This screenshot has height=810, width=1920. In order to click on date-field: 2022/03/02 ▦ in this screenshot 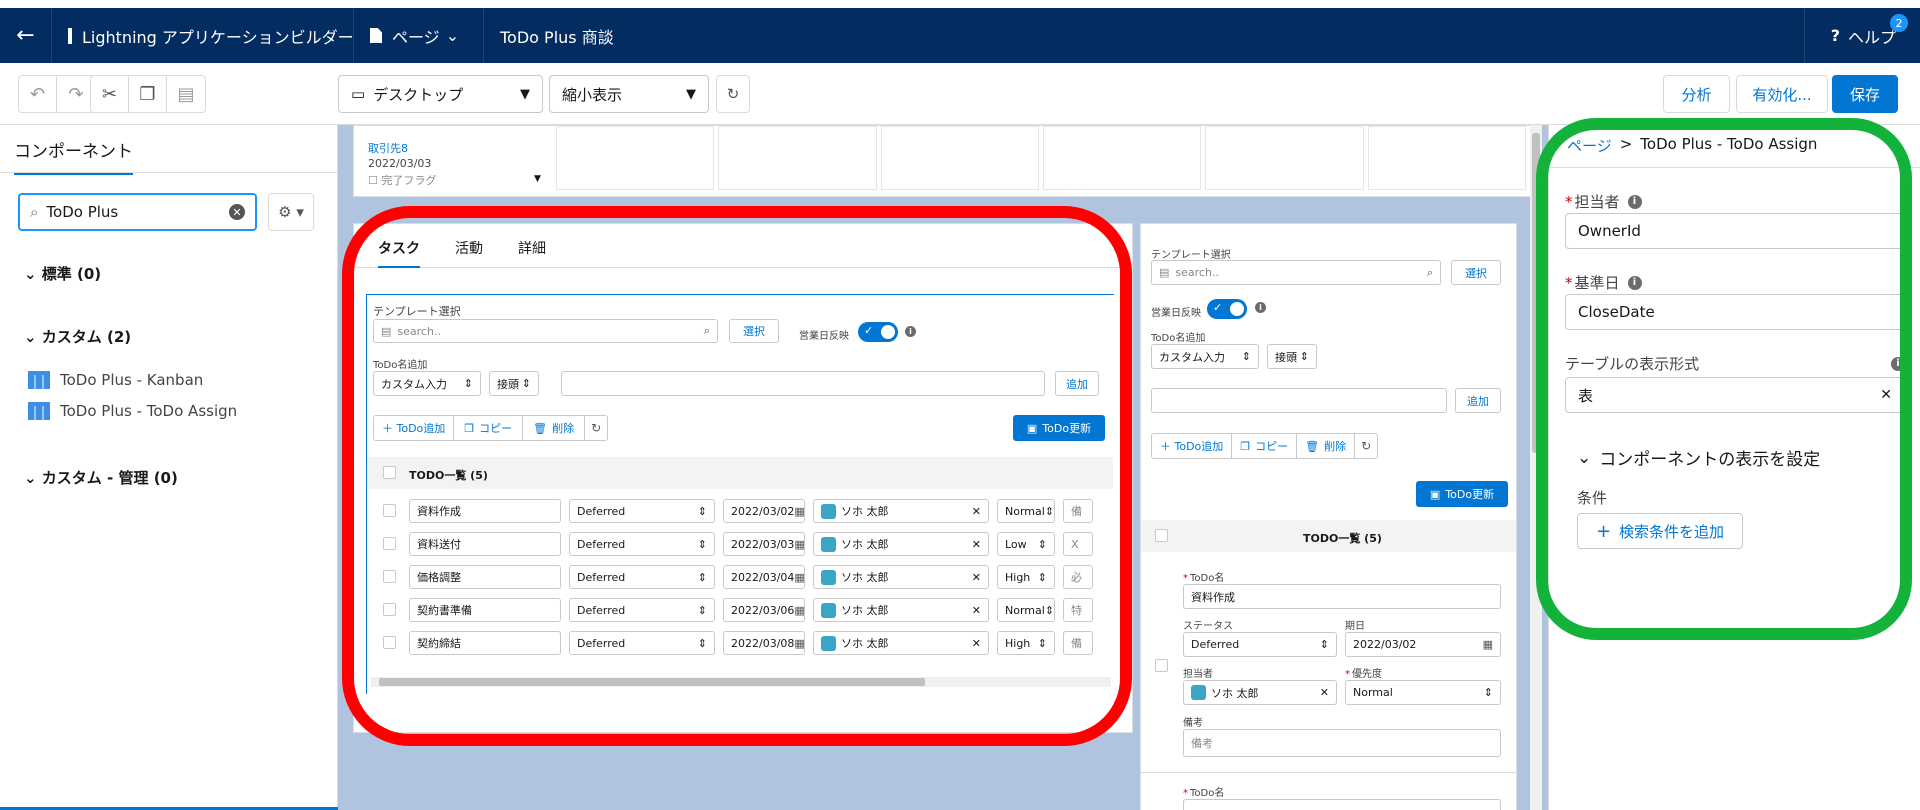, I will do `click(1423, 644)`.